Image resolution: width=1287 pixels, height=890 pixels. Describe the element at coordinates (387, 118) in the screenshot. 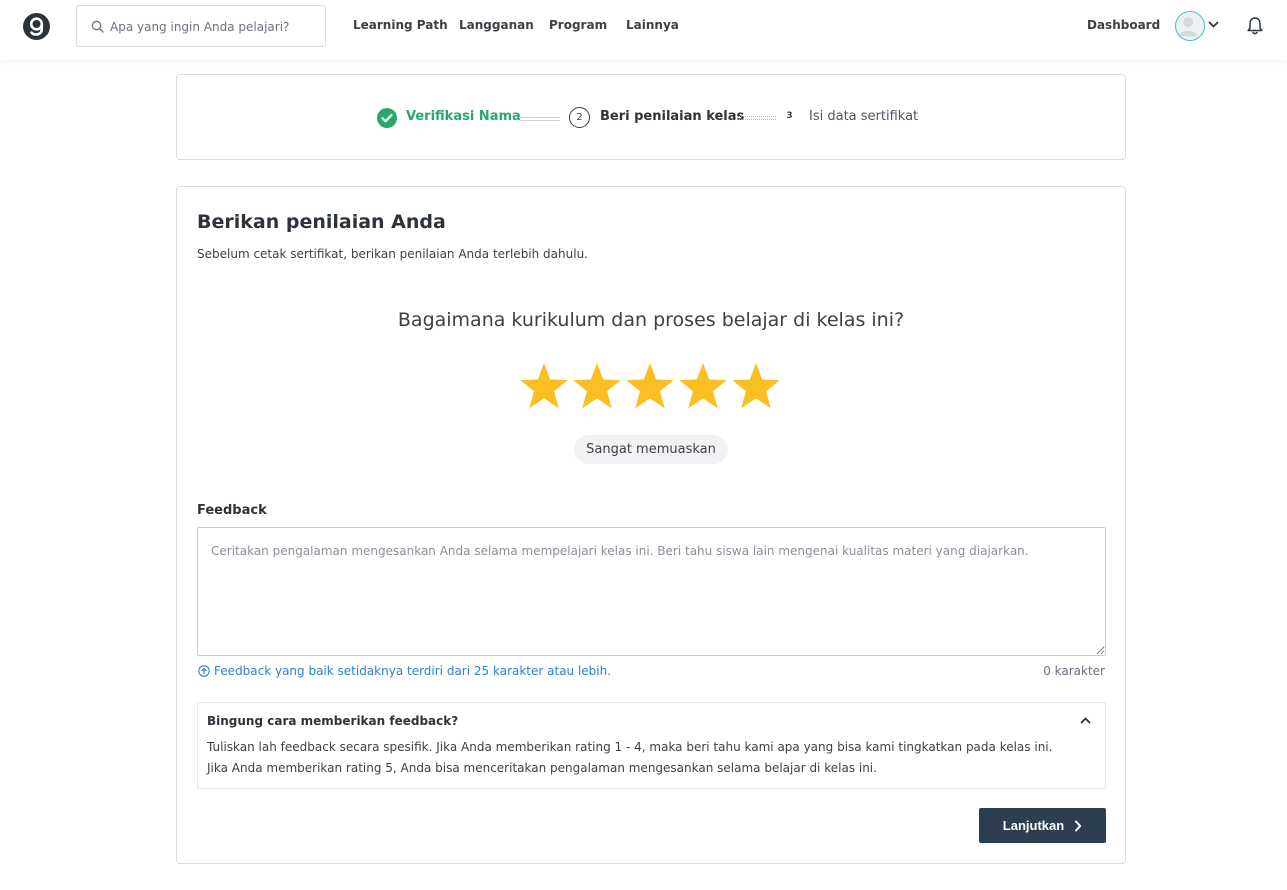

I see `check-circle-icon` at that location.